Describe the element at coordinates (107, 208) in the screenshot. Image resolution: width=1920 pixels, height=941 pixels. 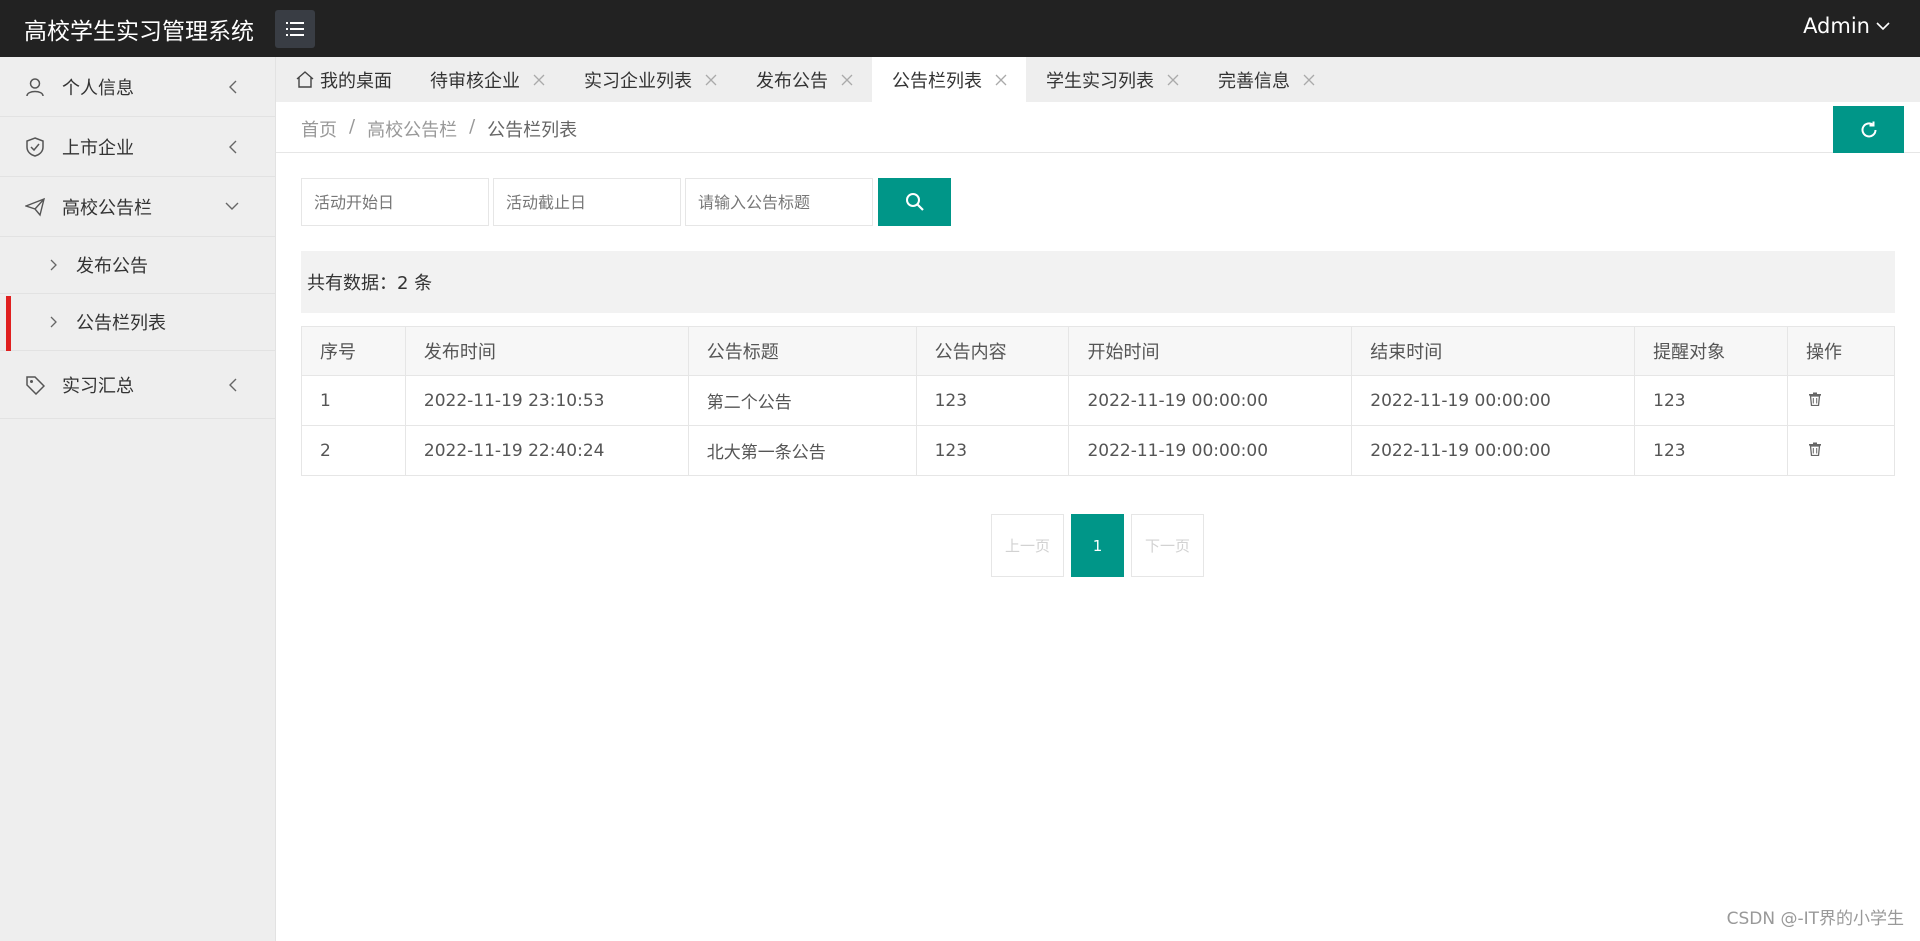
I see `sidebar-item-label: 高校公告栏` at that location.